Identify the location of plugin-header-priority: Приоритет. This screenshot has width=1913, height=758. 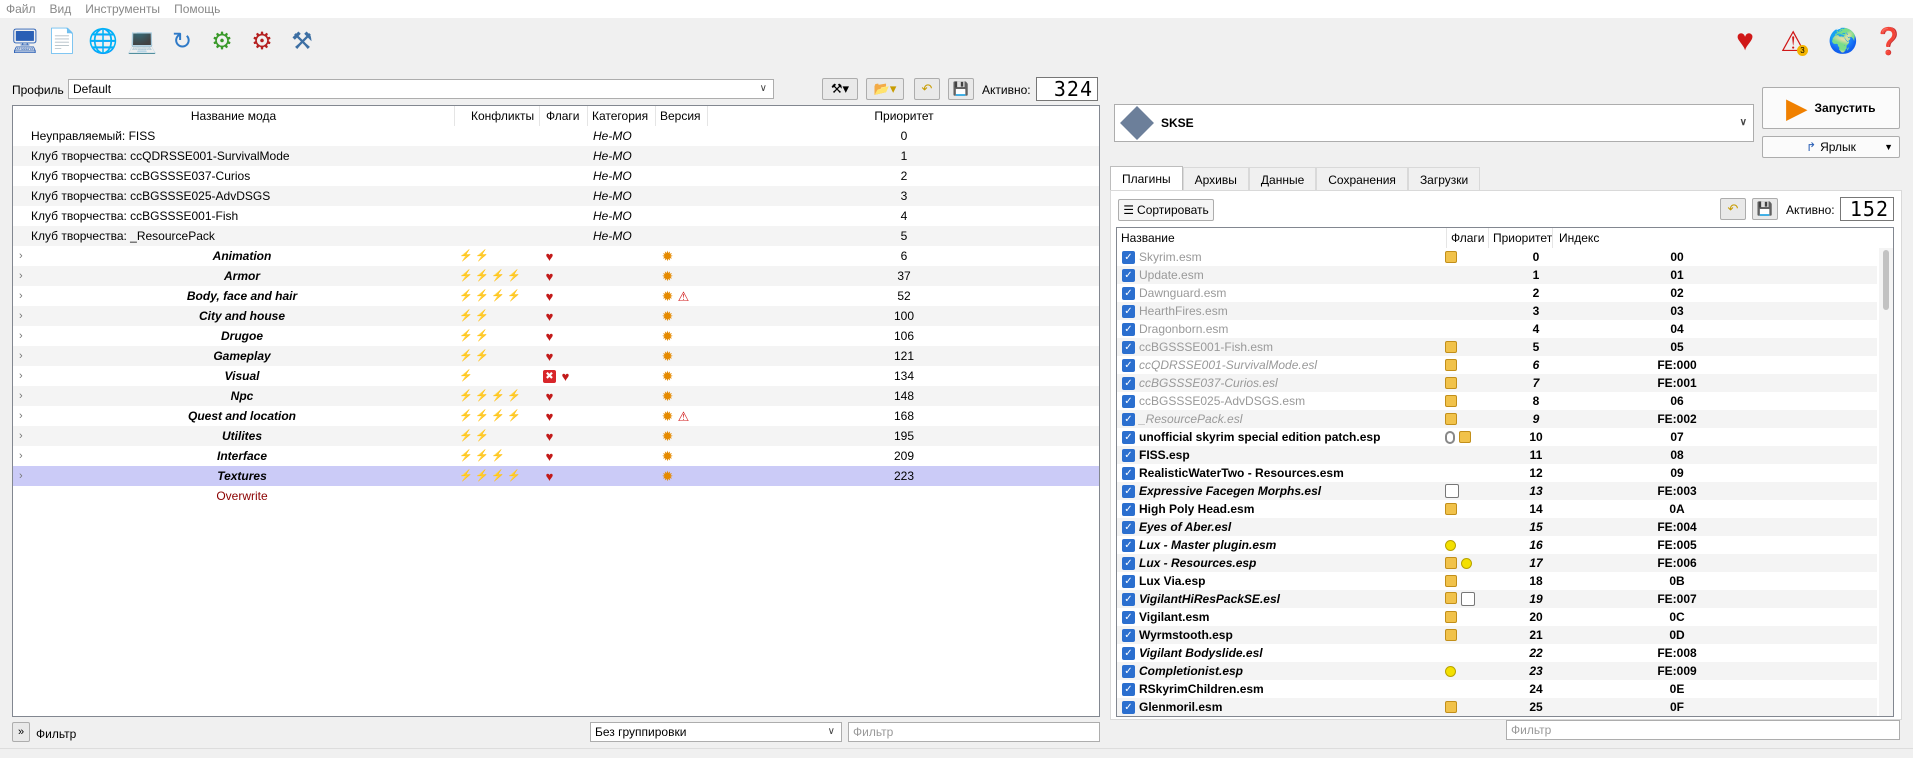
(1521, 238).